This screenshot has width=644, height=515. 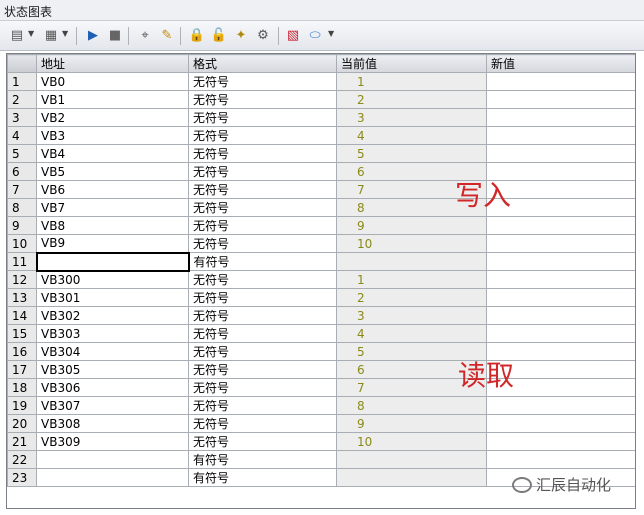 I want to click on row-number: 4, so click(x=22, y=135).